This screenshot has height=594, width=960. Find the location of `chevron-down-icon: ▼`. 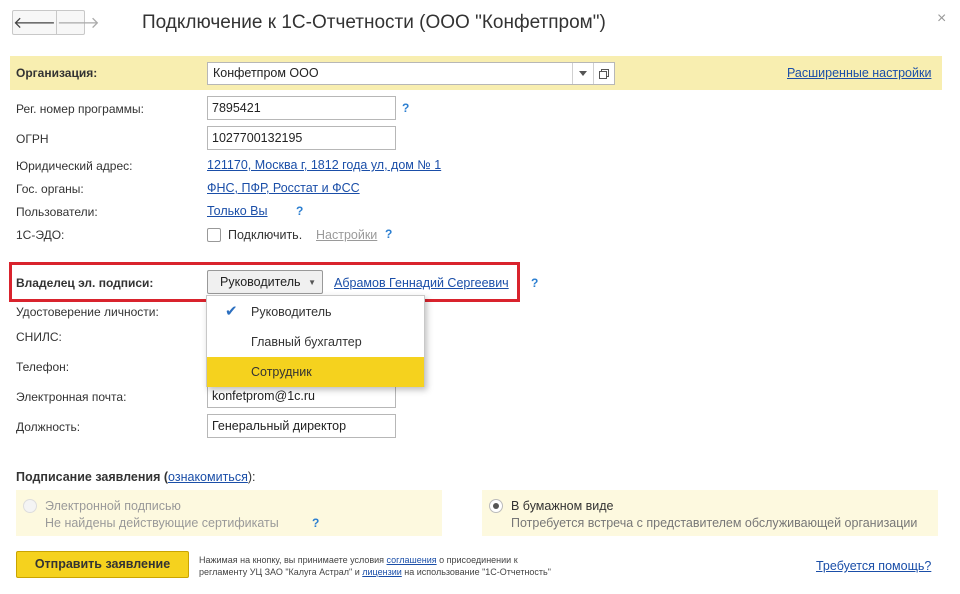

chevron-down-icon: ▼ is located at coordinates (312, 282).